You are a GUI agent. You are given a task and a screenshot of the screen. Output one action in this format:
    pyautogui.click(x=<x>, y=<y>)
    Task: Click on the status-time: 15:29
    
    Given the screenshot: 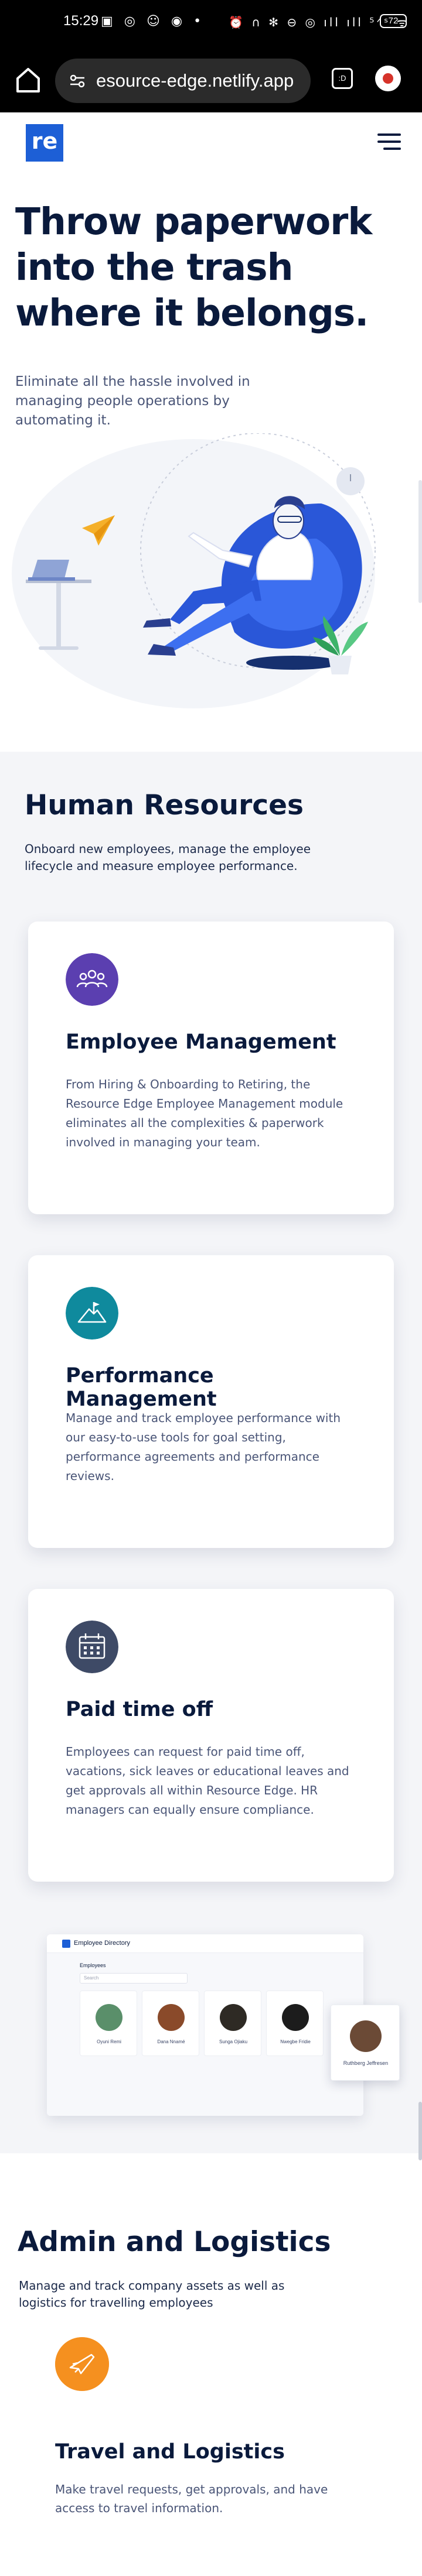 What is the action you would take?
    pyautogui.click(x=81, y=21)
    